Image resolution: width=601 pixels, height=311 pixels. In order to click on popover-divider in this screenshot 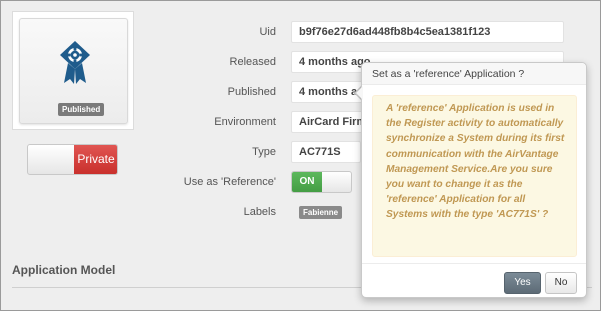, I will do `click(474, 263)`.